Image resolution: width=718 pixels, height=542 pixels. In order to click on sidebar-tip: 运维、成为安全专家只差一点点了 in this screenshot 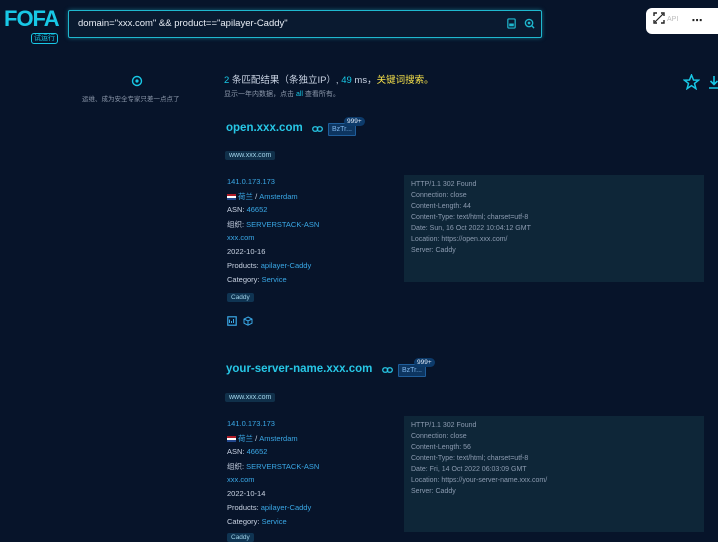, I will do `click(131, 99)`.